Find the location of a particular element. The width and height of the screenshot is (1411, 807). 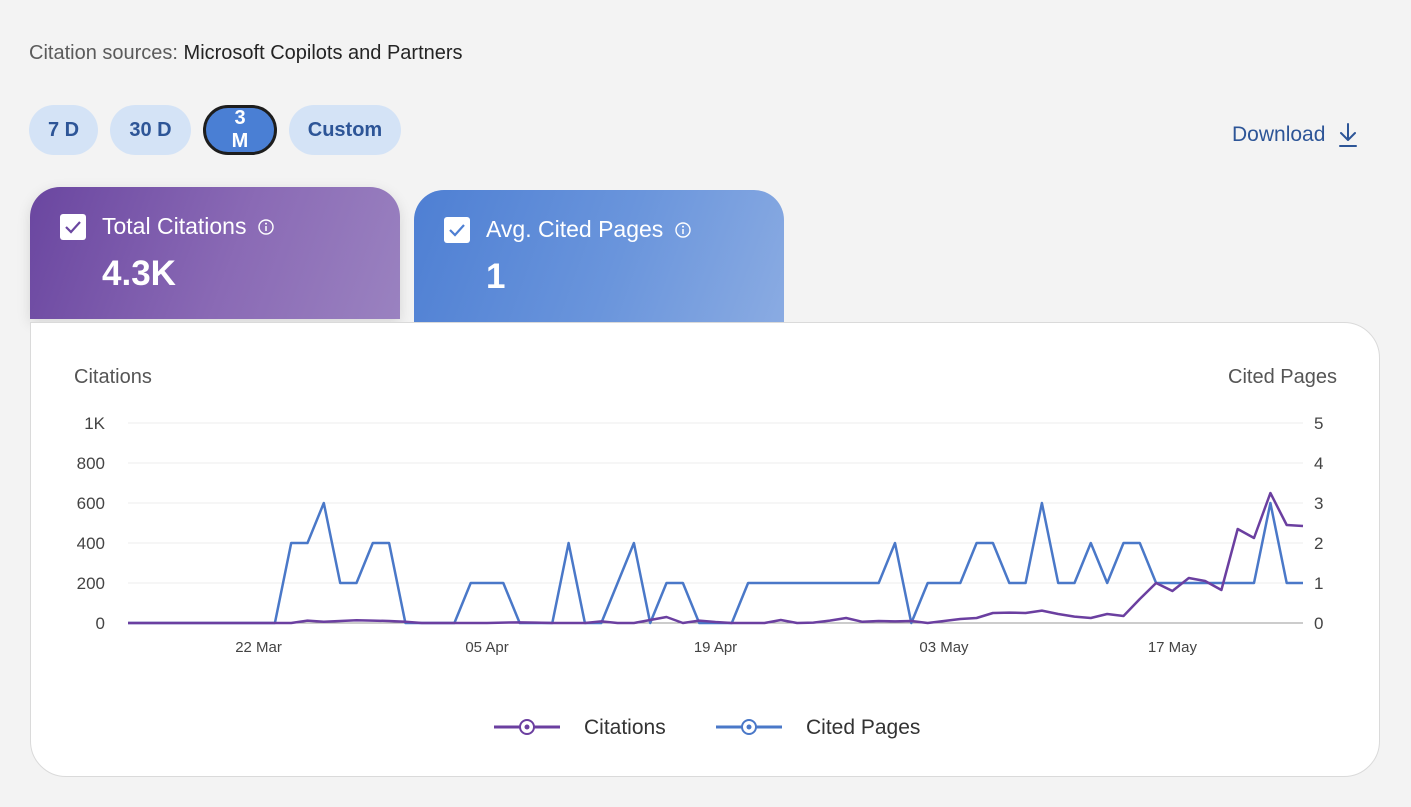

download-icon is located at coordinates (1348, 135).